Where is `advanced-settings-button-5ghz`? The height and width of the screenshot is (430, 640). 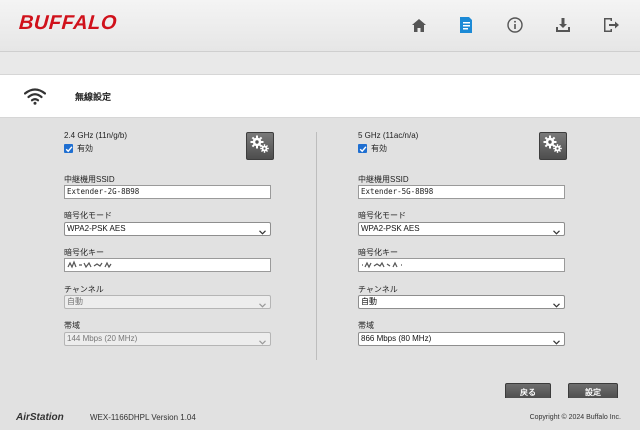
advanced-settings-button-5ghz is located at coordinates (553, 146).